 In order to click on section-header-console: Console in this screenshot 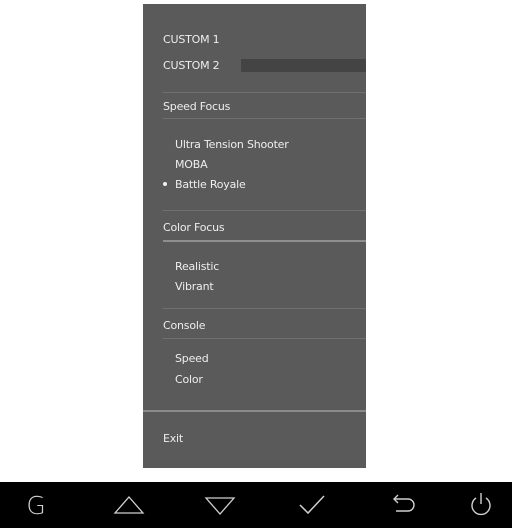, I will do `click(184, 325)`.